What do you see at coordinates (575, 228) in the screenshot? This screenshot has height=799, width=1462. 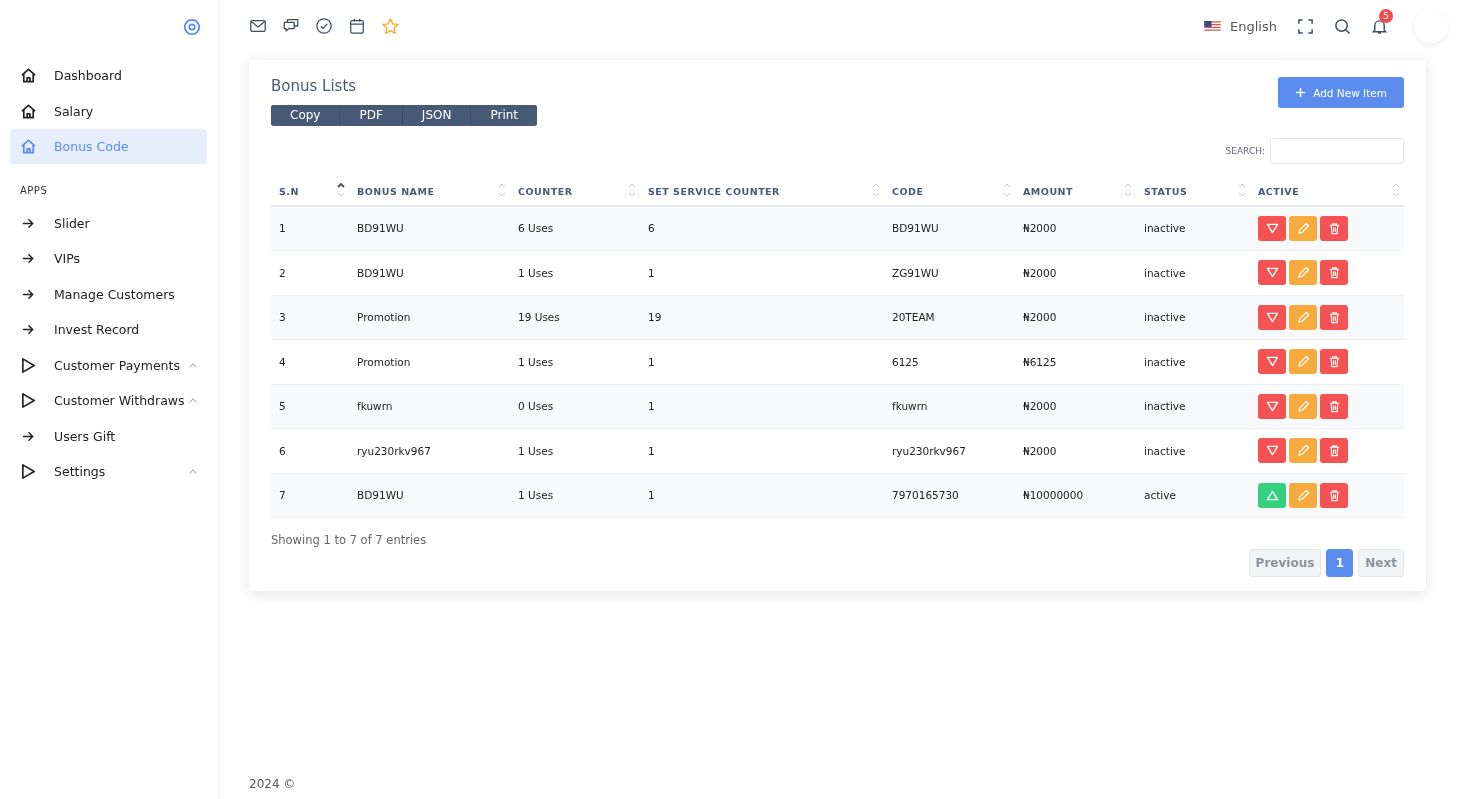 I see `table-cell: 6 Uses` at bounding box center [575, 228].